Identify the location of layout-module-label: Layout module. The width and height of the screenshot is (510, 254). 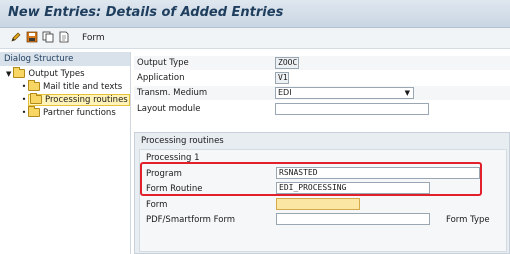
(169, 109).